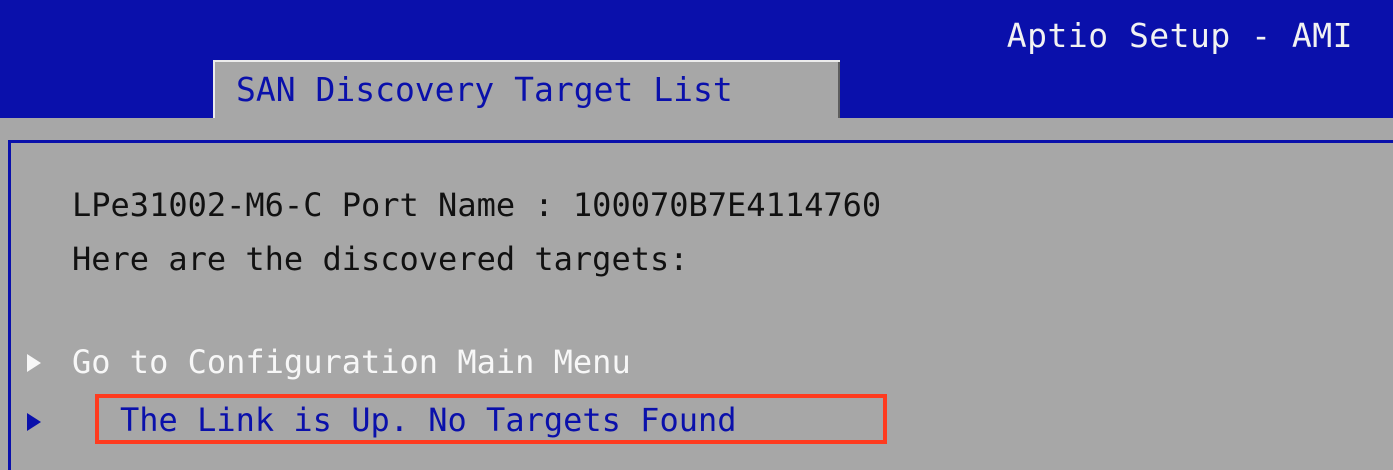 The image size is (1393, 470). Describe the element at coordinates (428, 420) in the screenshot. I see `menu-item-no-targets-found: The Link is Up. No Targets Found` at that location.